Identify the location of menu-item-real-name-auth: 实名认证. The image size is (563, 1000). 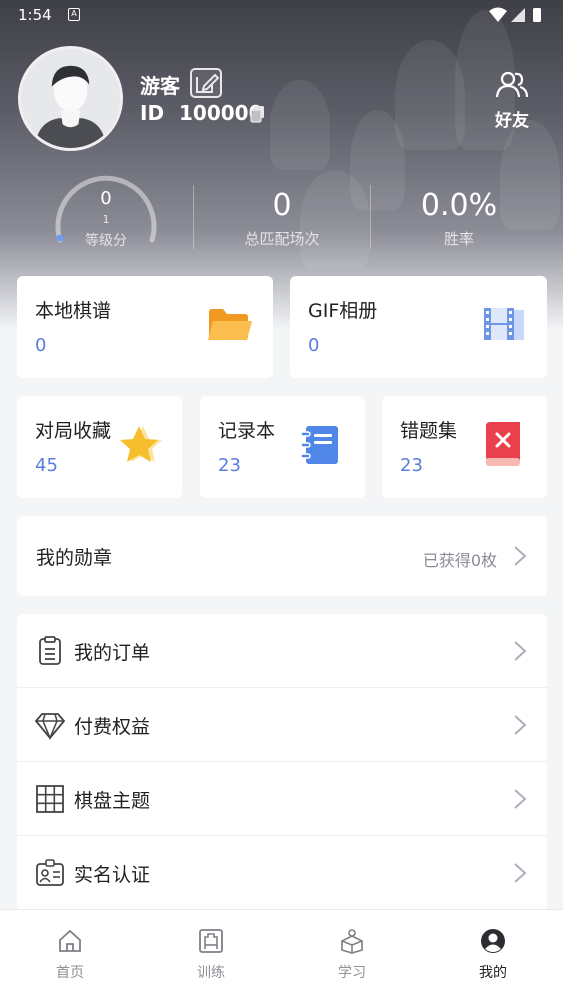
(282, 873).